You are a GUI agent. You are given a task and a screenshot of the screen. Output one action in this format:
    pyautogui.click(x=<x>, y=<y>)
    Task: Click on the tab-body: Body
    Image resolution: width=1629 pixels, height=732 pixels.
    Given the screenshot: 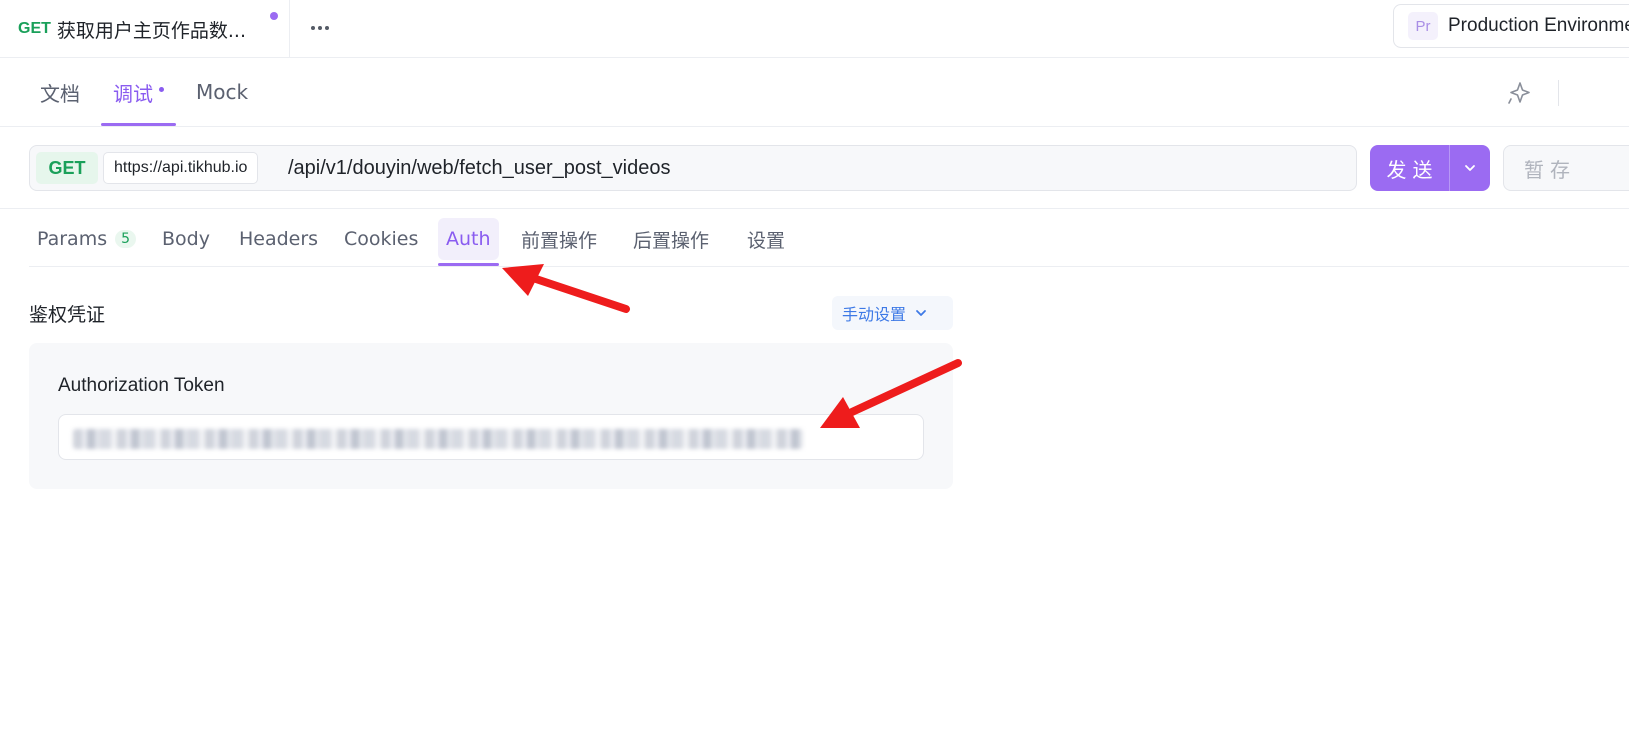 What is the action you would take?
    pyautogui.click(x=186, y=239)
    